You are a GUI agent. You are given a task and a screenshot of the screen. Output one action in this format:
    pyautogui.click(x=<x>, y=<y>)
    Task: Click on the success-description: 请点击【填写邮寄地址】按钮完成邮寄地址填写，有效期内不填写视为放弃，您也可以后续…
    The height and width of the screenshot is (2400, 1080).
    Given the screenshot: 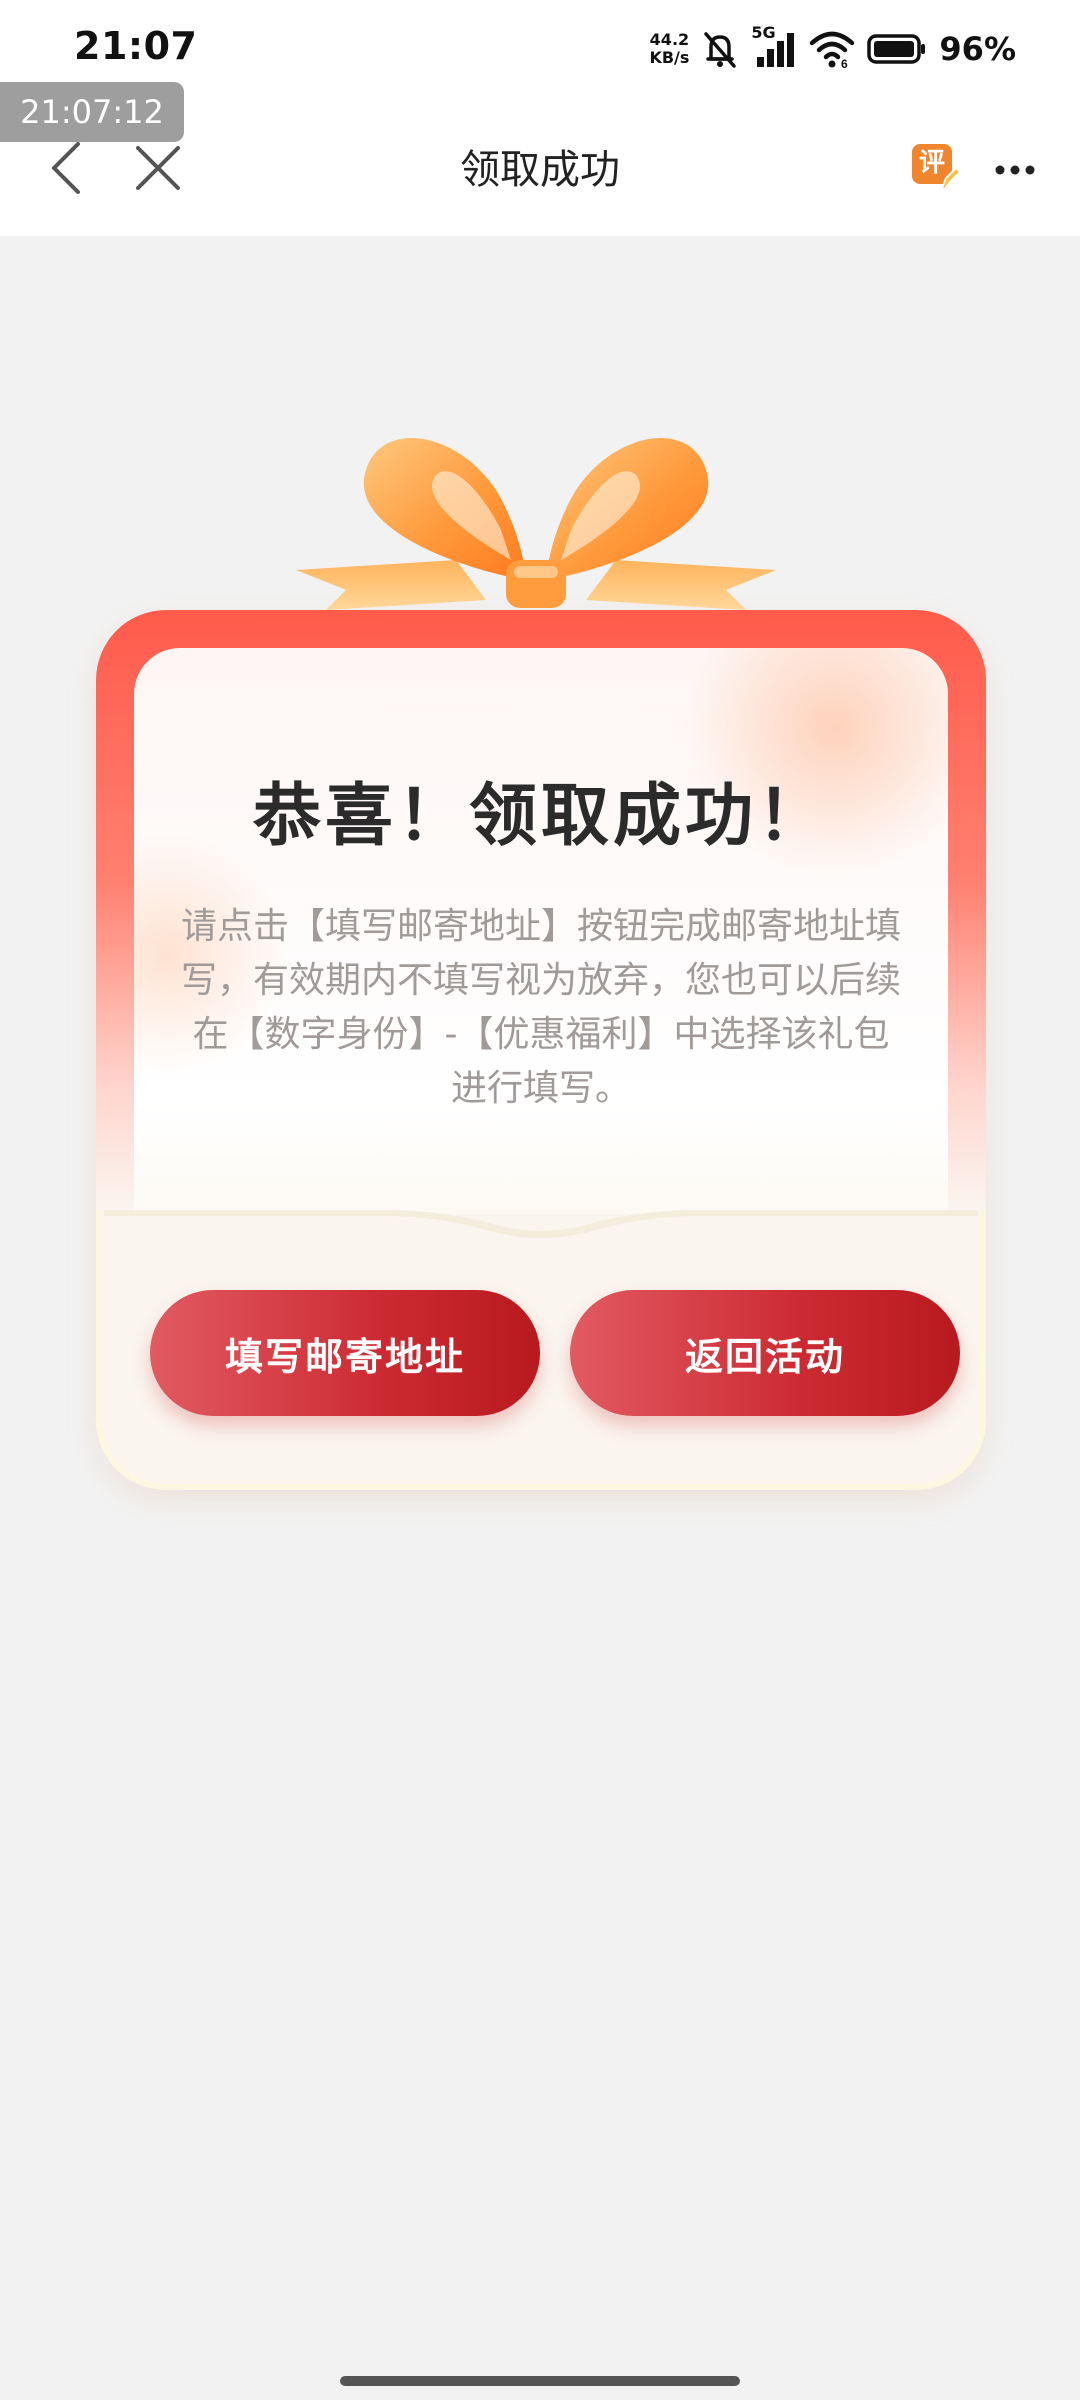 What is the action you would take?
    pyautogui.click(x=540, y=1007)
    